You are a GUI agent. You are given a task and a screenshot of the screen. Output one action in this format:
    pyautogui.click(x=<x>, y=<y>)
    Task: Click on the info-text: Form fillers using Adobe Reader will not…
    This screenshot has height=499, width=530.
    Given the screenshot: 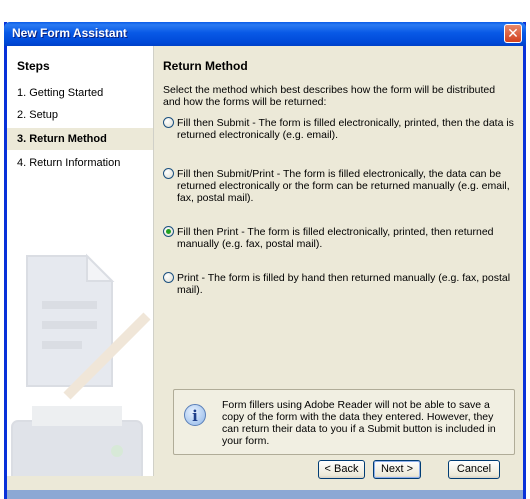 What is the action you would take?
    pyautogui.click(x=359, y=423)
    